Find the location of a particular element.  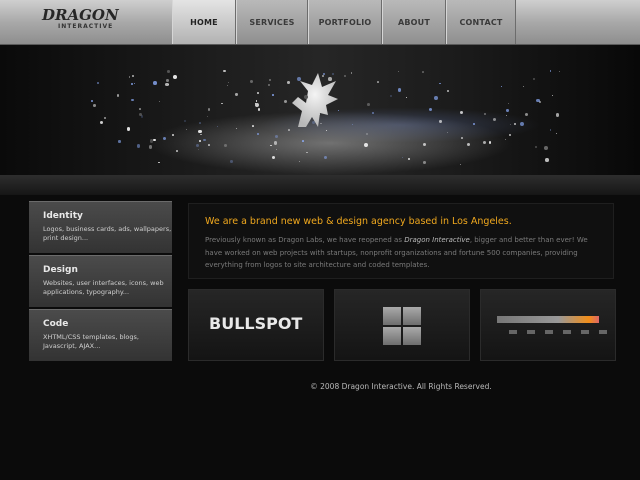

main-nav: HOME SERVICES PORTFOLIO ABOUT CONTACT is located at coordinates (344, 22).